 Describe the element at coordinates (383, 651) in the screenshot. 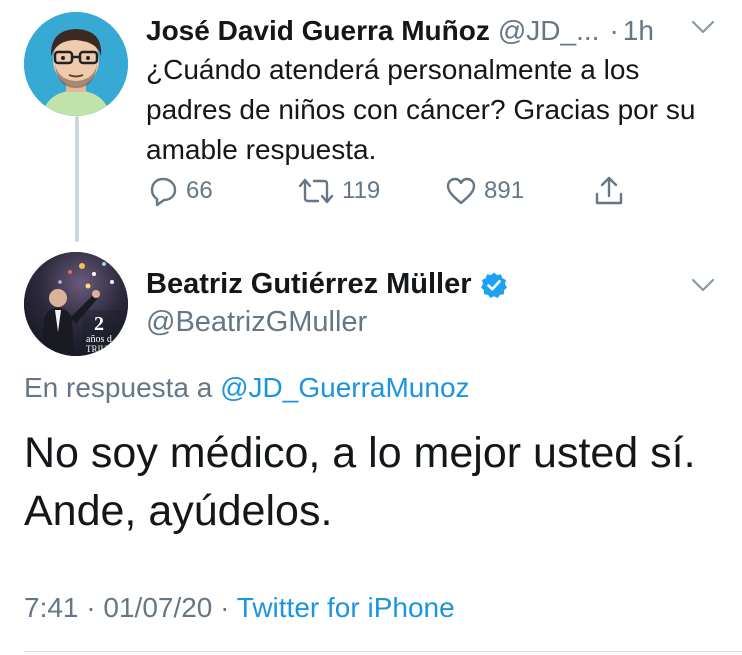

I see `bottom-divider` at that location.